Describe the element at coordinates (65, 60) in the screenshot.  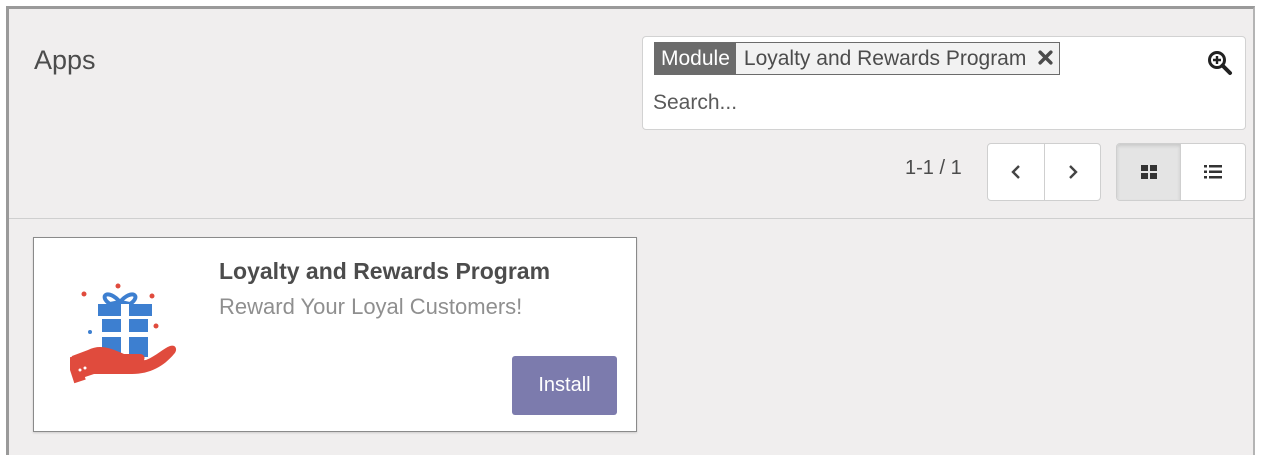
I see `page-title: Apps` at that location.